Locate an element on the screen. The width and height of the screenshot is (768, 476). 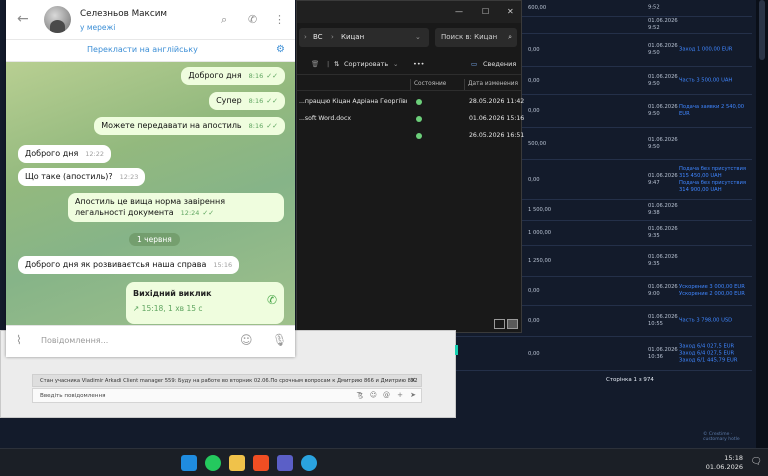
close-button: ✕ is located at coordinates (510, 11).